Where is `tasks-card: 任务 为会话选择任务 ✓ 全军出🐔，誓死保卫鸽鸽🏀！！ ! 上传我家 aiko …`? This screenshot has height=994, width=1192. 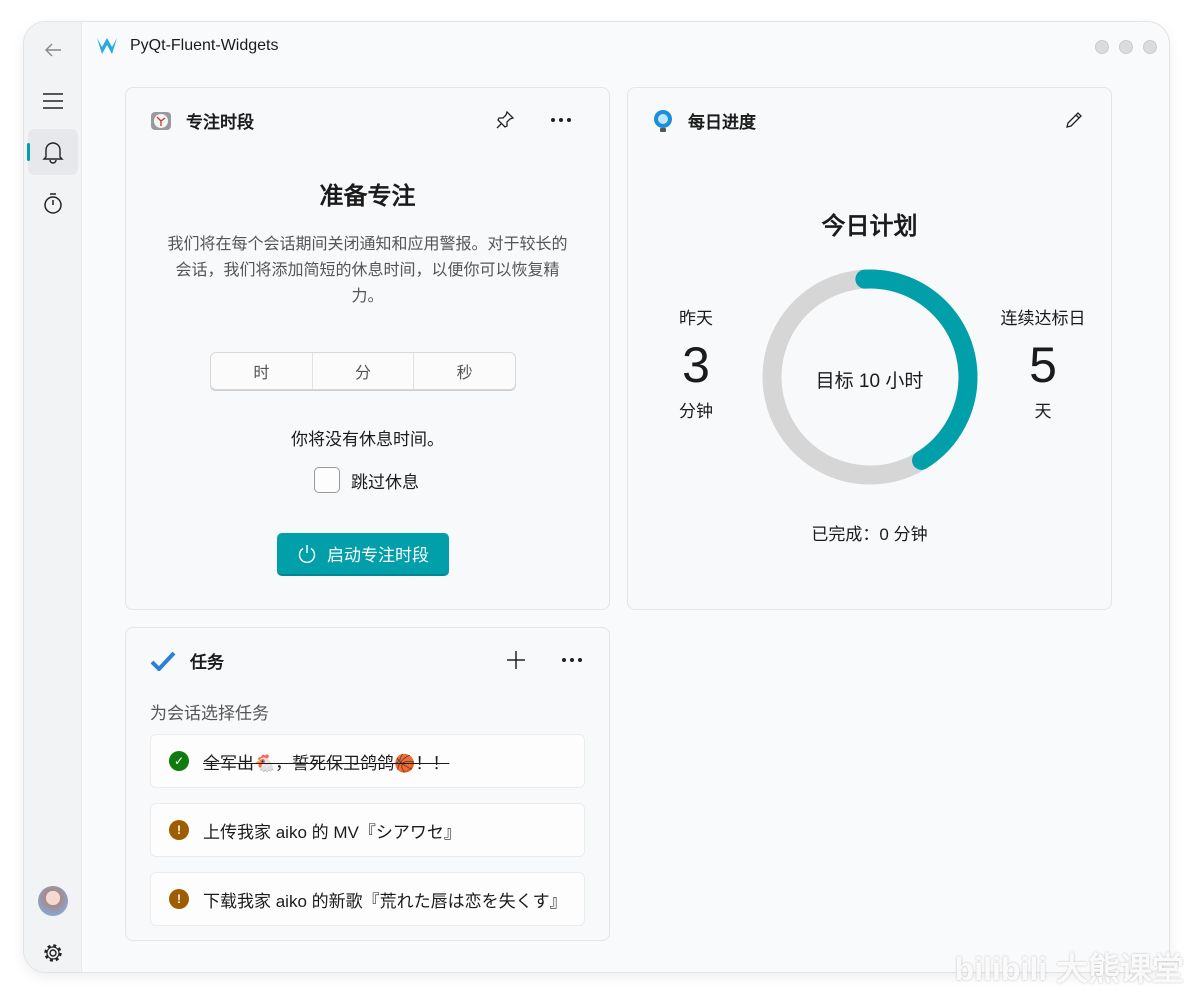
tasks-card: 任务 为会话选择任务 ✓ 全军出🐔，誓死保卫鸽鸽🏀！！ ! 上传我家 aiko … is located at coordinates (367, 784).